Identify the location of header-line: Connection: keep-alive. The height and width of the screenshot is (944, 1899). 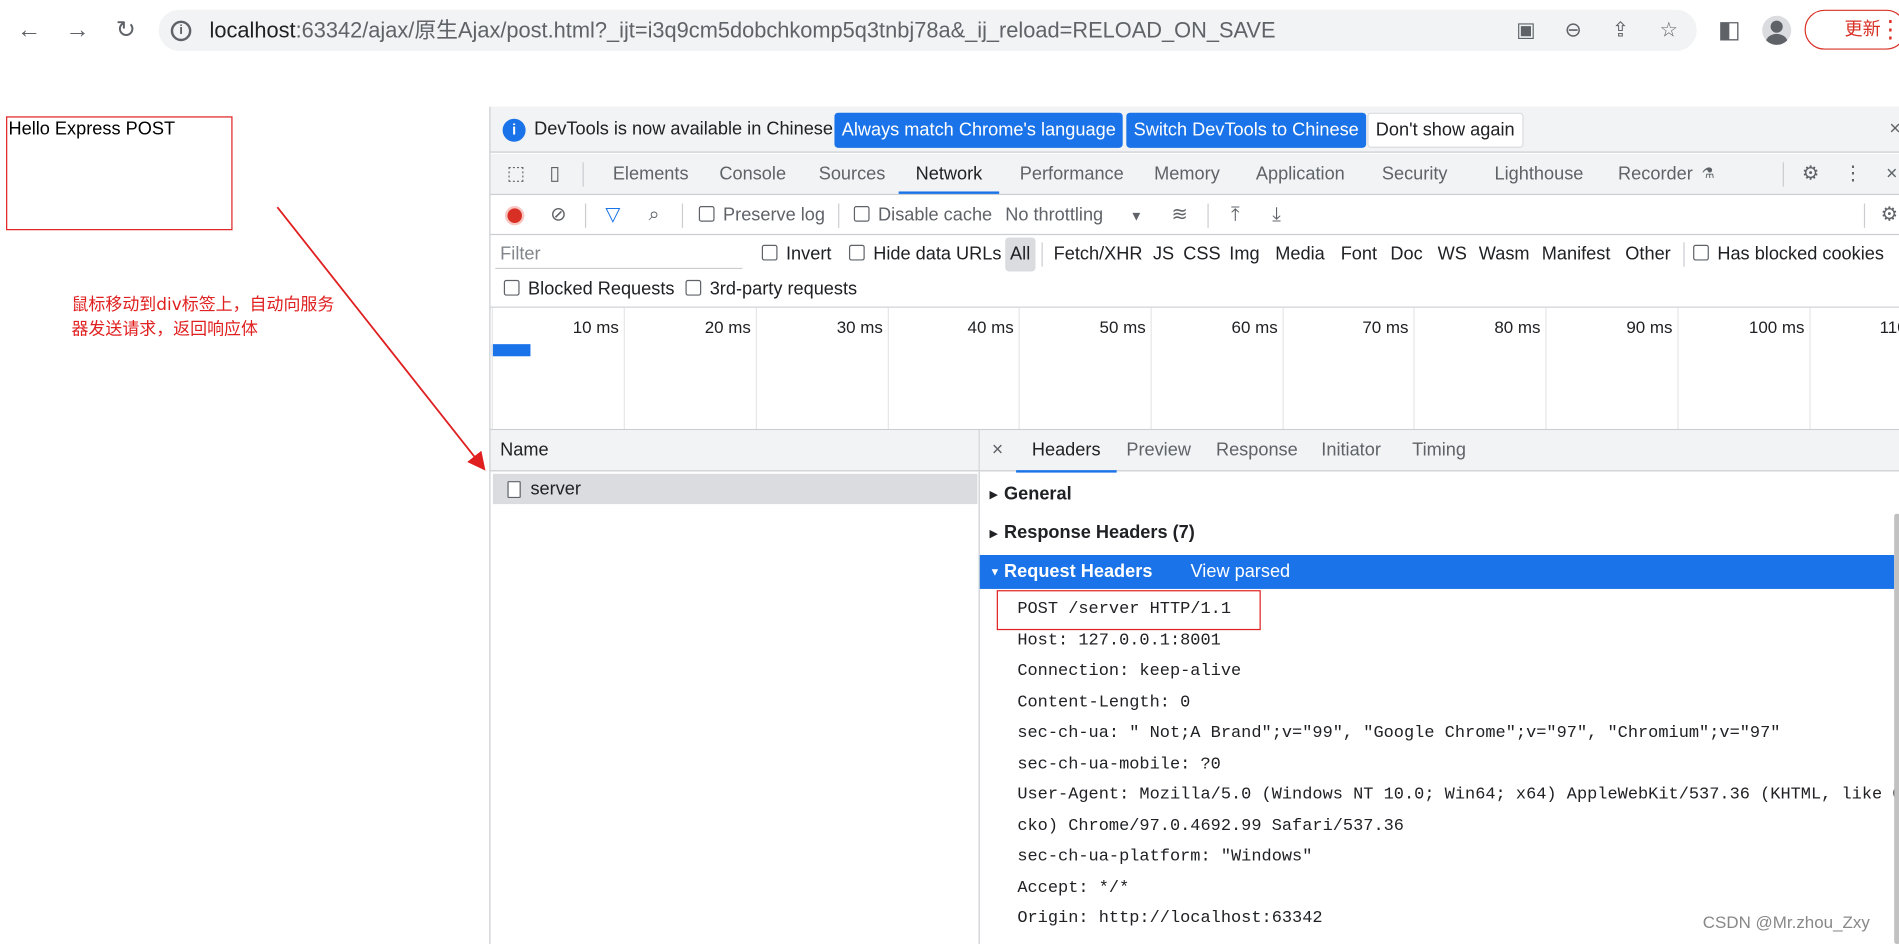
(1129, 671).